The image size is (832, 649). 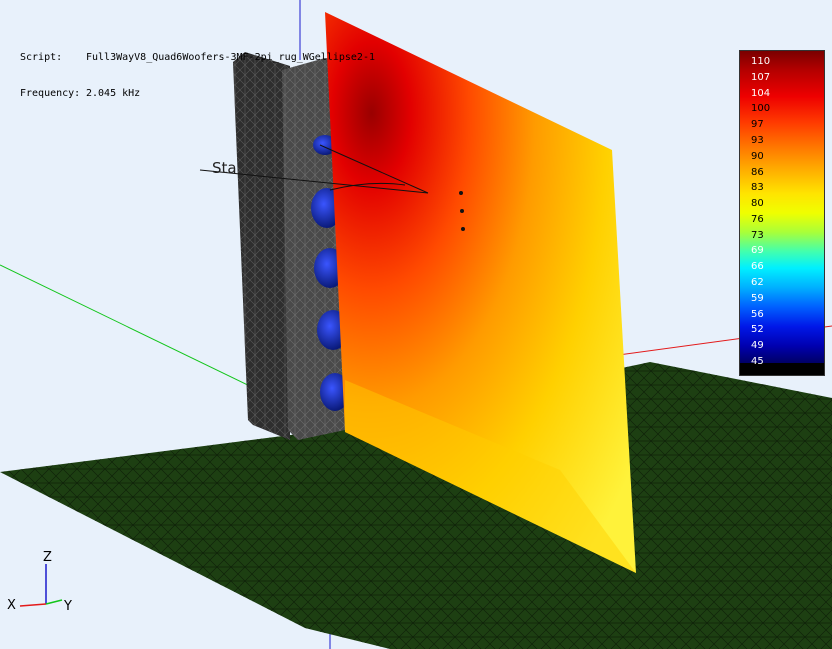 What do you see at coordinates (757, 219) in the screenshot?
I see `legend-tick: 76` at bounding box center [757, 219].